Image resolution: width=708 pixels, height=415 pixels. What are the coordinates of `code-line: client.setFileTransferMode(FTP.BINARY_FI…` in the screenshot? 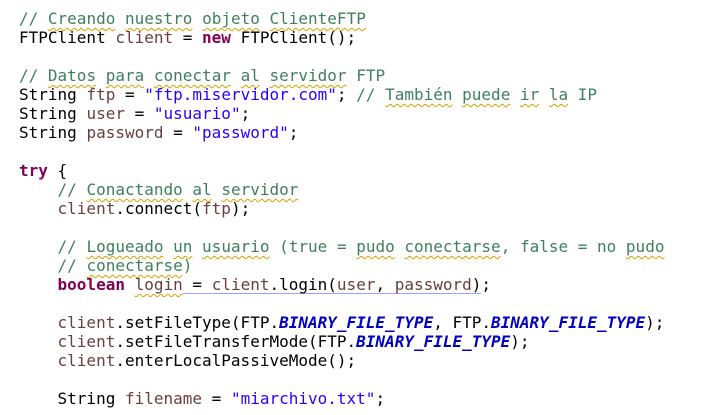 It's located at (341, 341).